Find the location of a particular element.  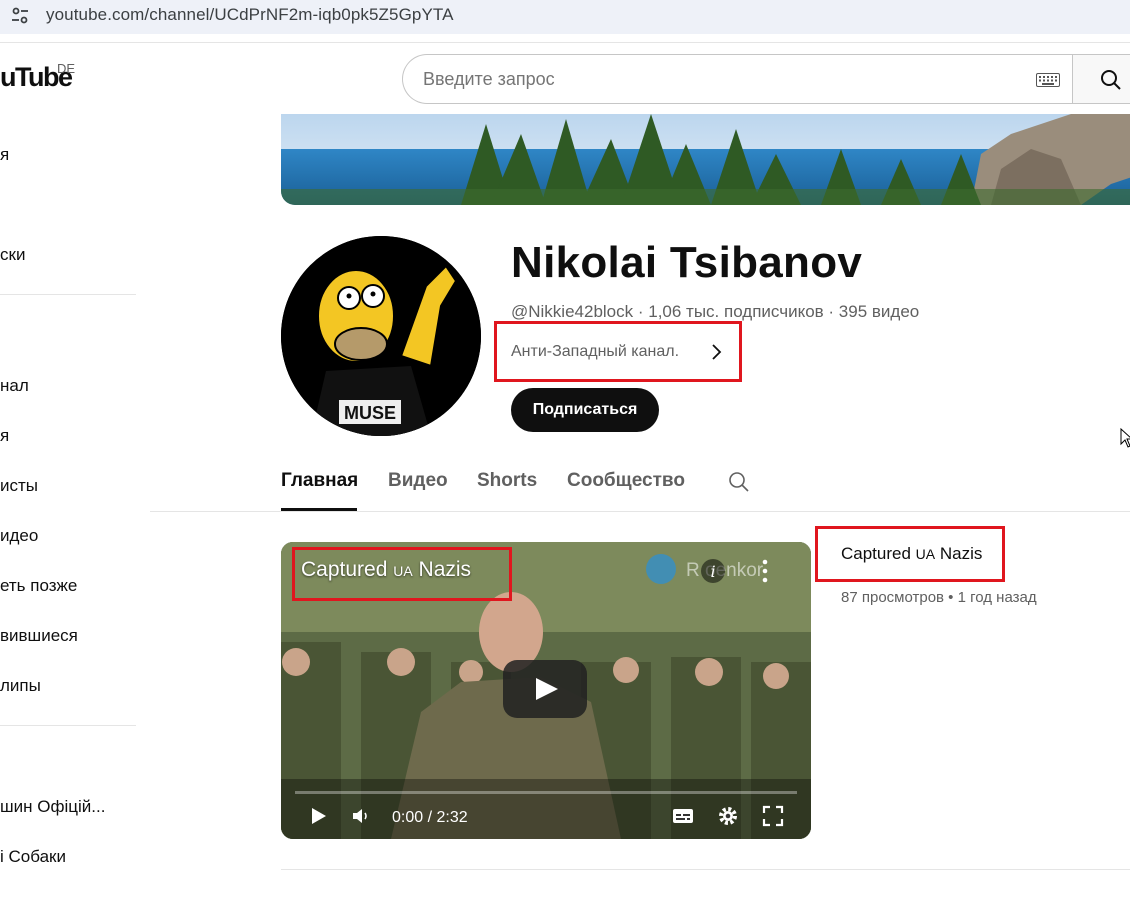

progress-bar is located at coordinates (546, 792).